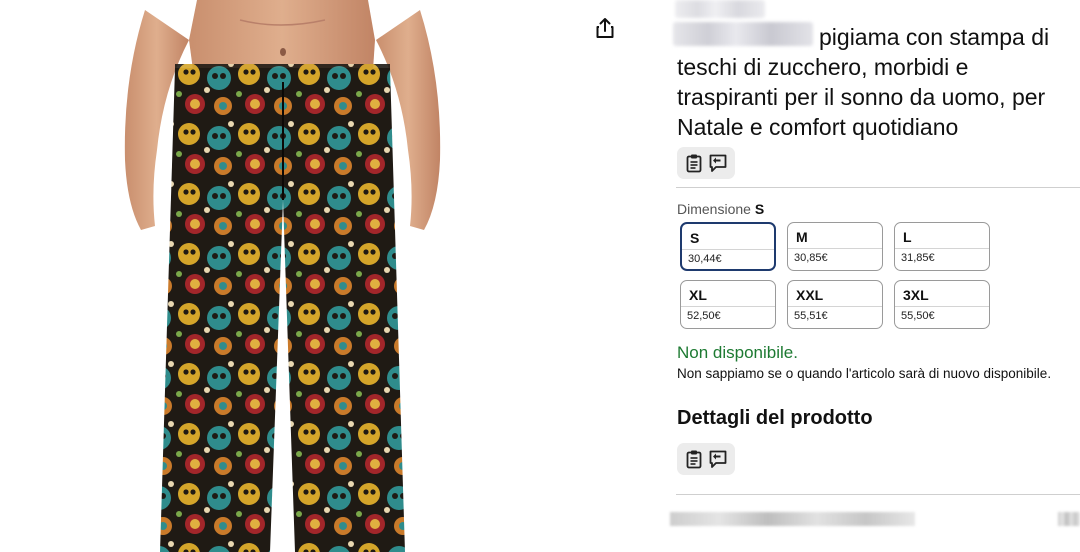 Image resolution: width=1080 pixels, height=552 pixels. I want to click on size-label: S, so click(695, 238).